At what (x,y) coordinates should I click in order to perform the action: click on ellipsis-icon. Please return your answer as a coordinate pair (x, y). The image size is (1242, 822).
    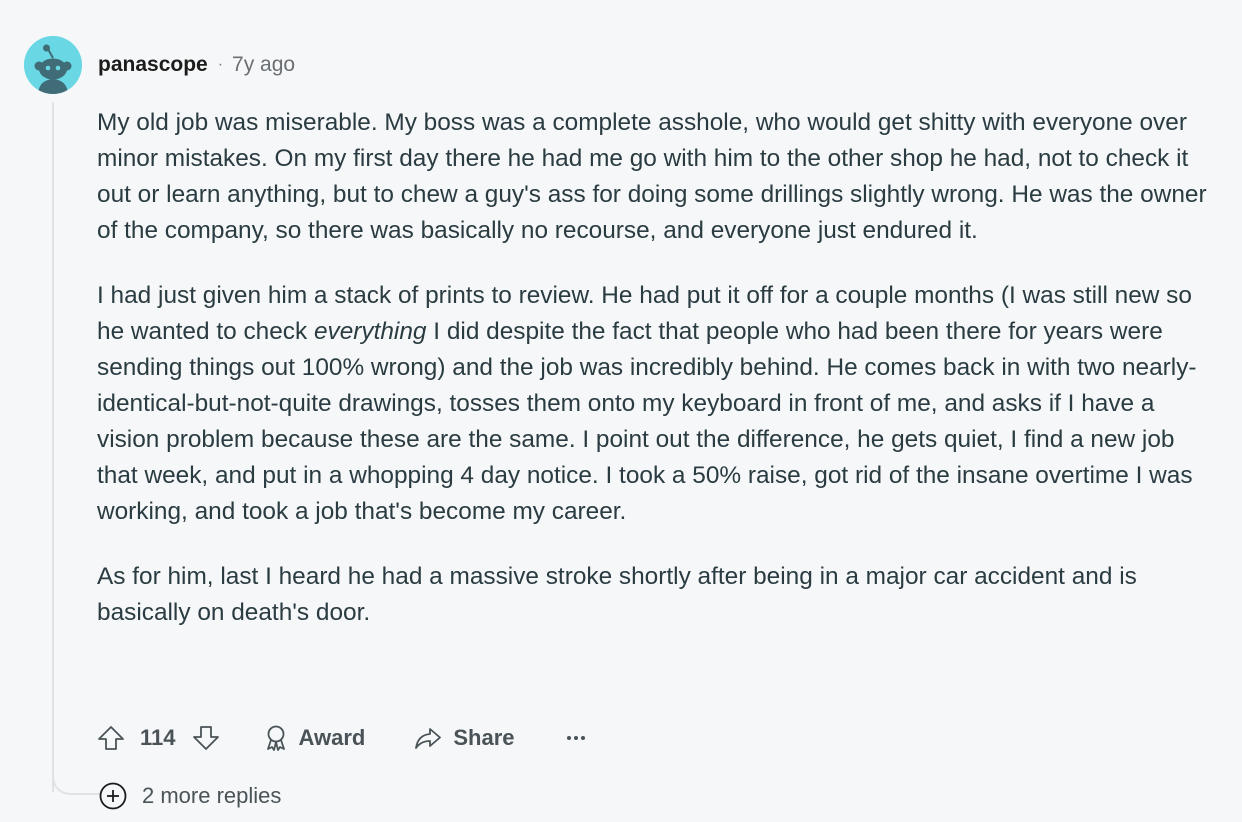
    Looking at the image, I should click on (575, 738).